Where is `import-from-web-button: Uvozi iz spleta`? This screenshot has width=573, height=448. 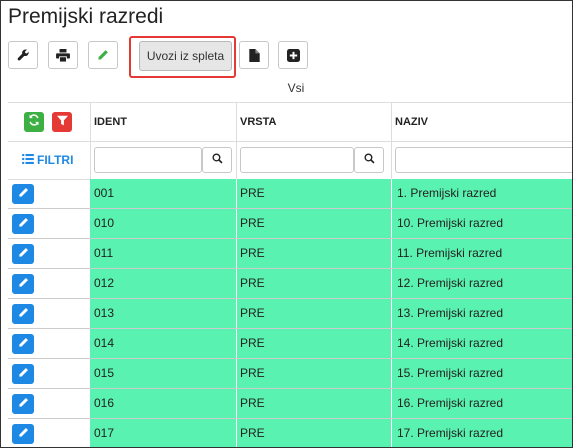
import-from-web-button: Uvozi iz spleta is located at coordinates (185, 56).